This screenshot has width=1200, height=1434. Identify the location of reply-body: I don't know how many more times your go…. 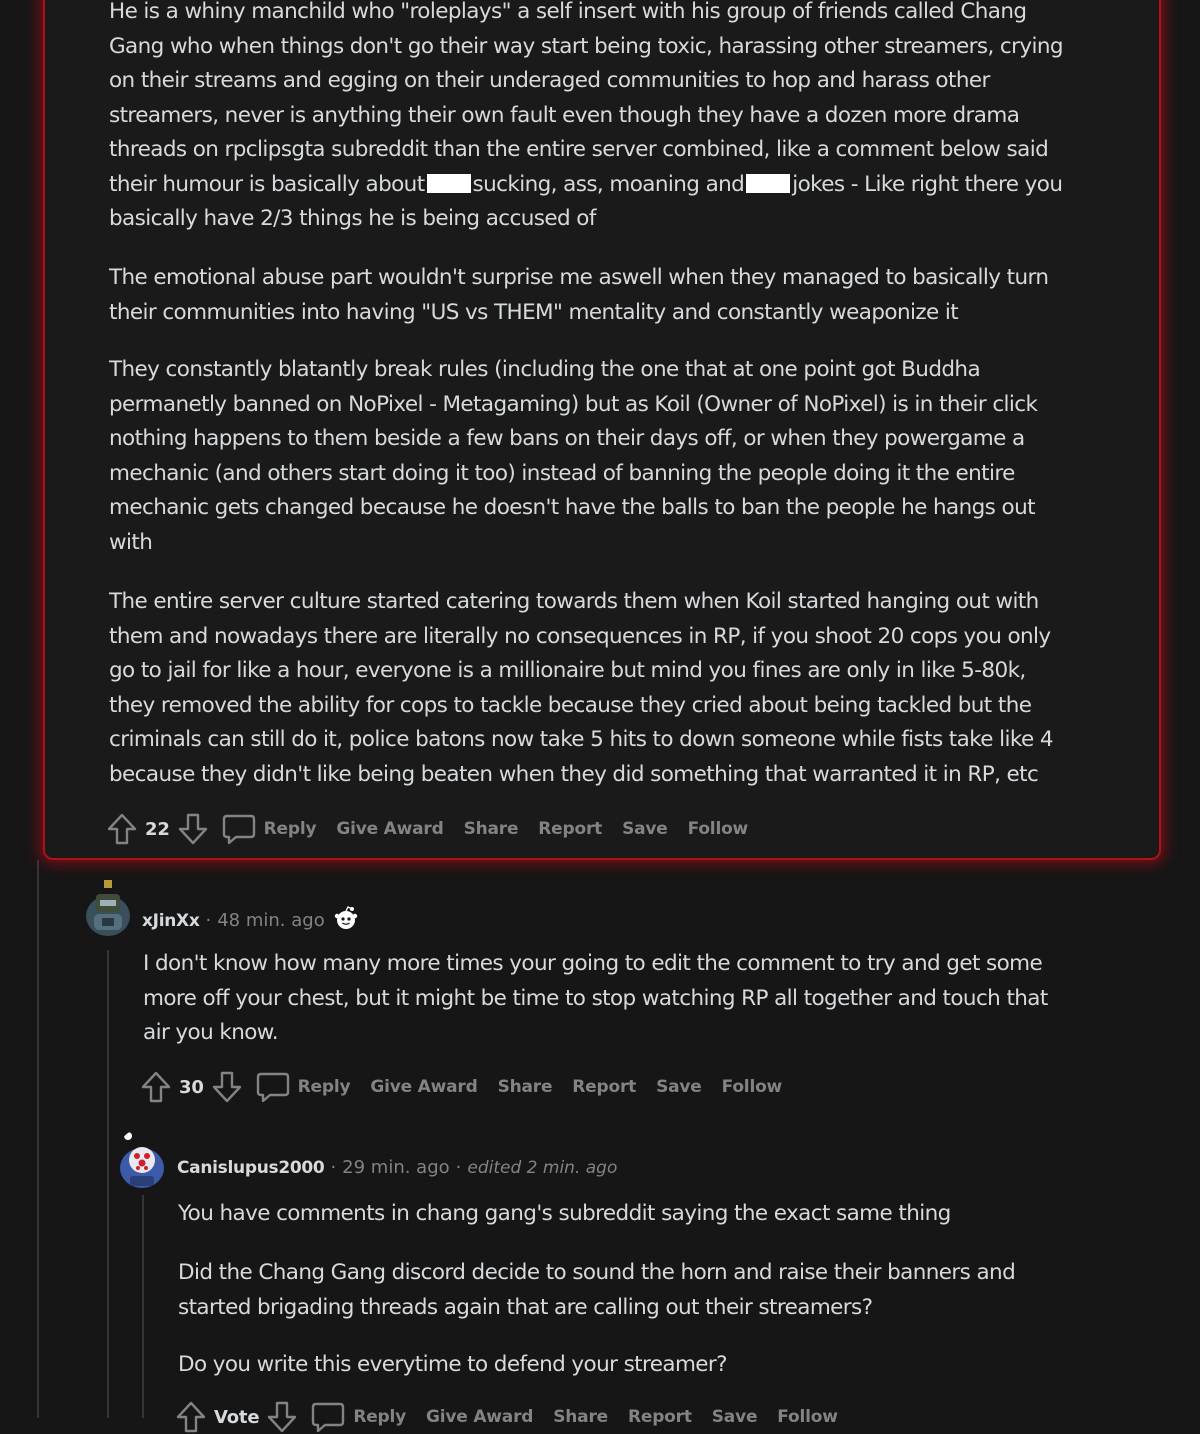
(595, 998).